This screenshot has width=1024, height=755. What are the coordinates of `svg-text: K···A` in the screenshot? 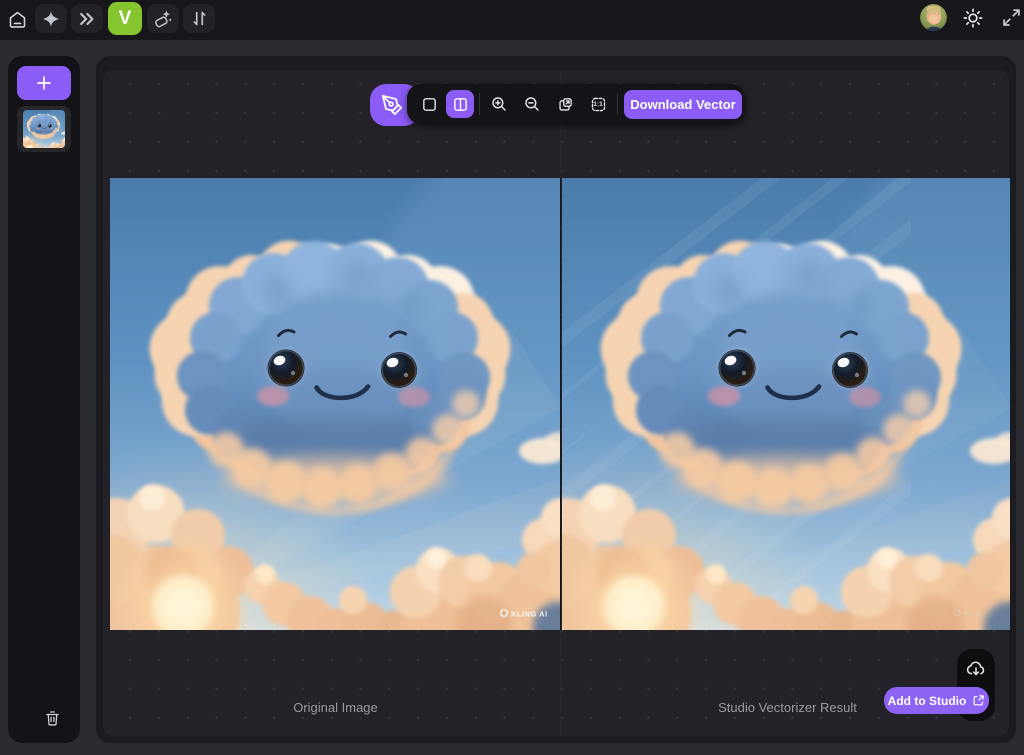 It's located at (972, 614).